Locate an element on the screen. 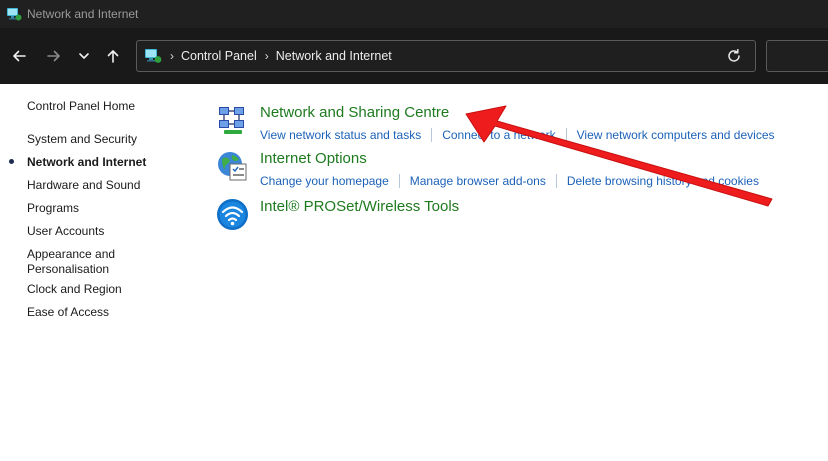  view-network-status-link: View network status and tasks is located at coordinates (340, 135).